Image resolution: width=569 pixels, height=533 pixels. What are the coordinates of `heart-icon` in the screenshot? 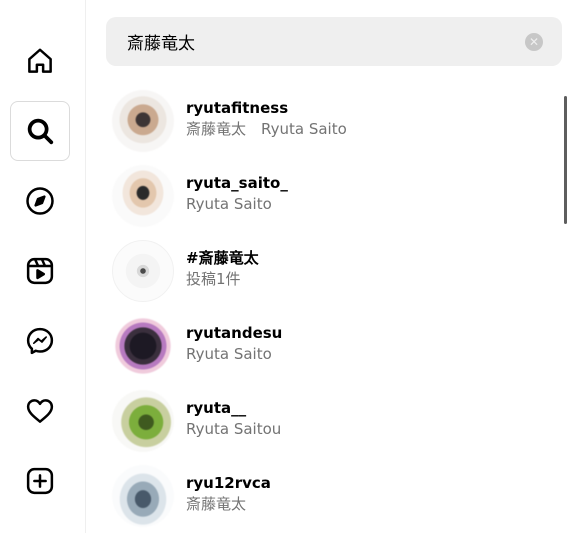 It's located at (40, 411).